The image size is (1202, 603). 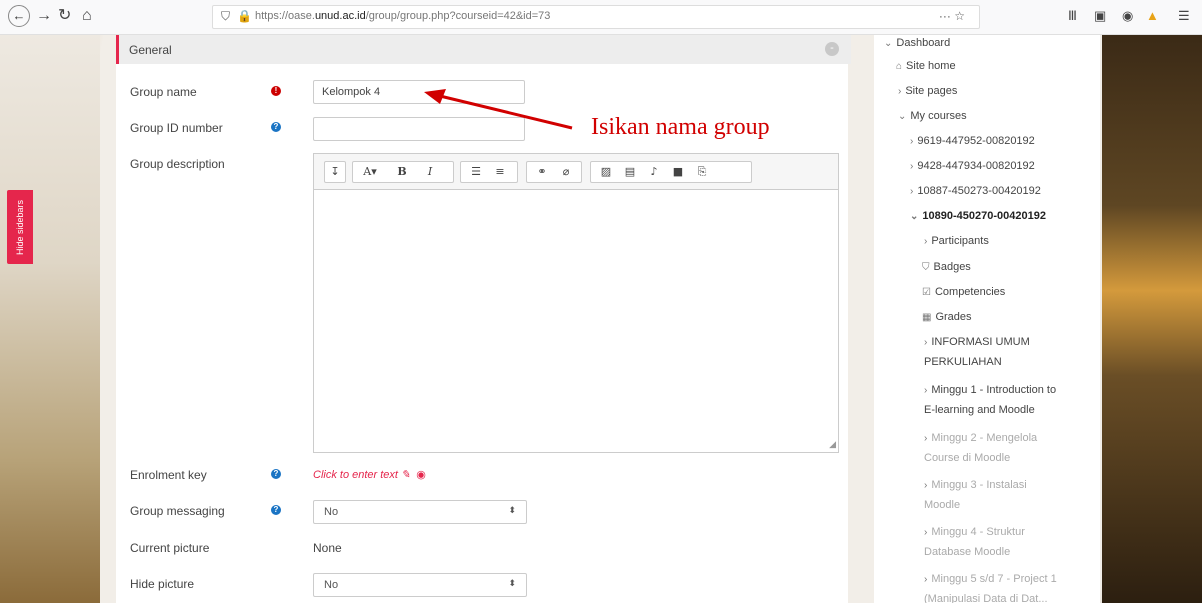 What do you see at coordinates (977, 342) in the screenshot?
I see `nav-section: › INFORMASI UMUM` at bounding box center [977, 342].